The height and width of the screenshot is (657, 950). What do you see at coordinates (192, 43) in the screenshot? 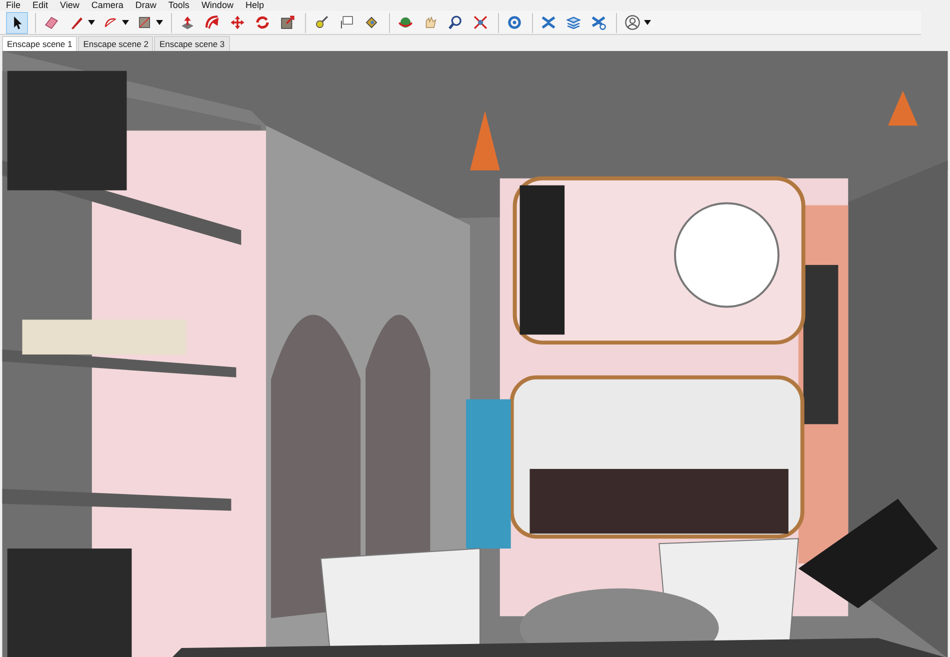
I see `scene-tab: Enscape scene 3` at bounding box center [192, 43].